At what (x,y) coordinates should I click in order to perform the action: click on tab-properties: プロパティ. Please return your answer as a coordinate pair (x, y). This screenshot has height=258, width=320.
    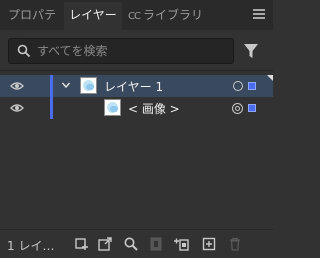
    Looking at the image, I should click on (35, 25).